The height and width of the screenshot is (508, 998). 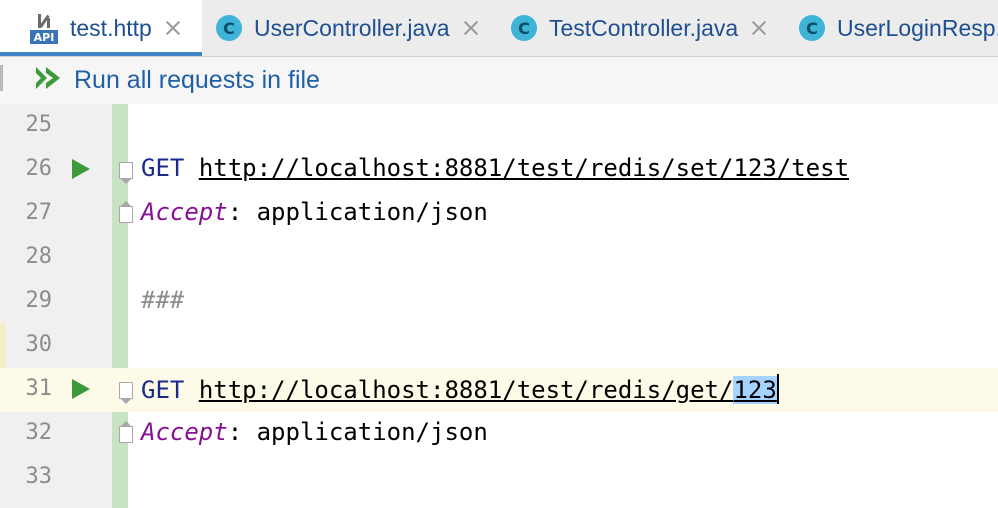 What do you see at coordinates (39, 300) in the screenshot?
I see `line-number: 29` at bounding box center [39, 300].